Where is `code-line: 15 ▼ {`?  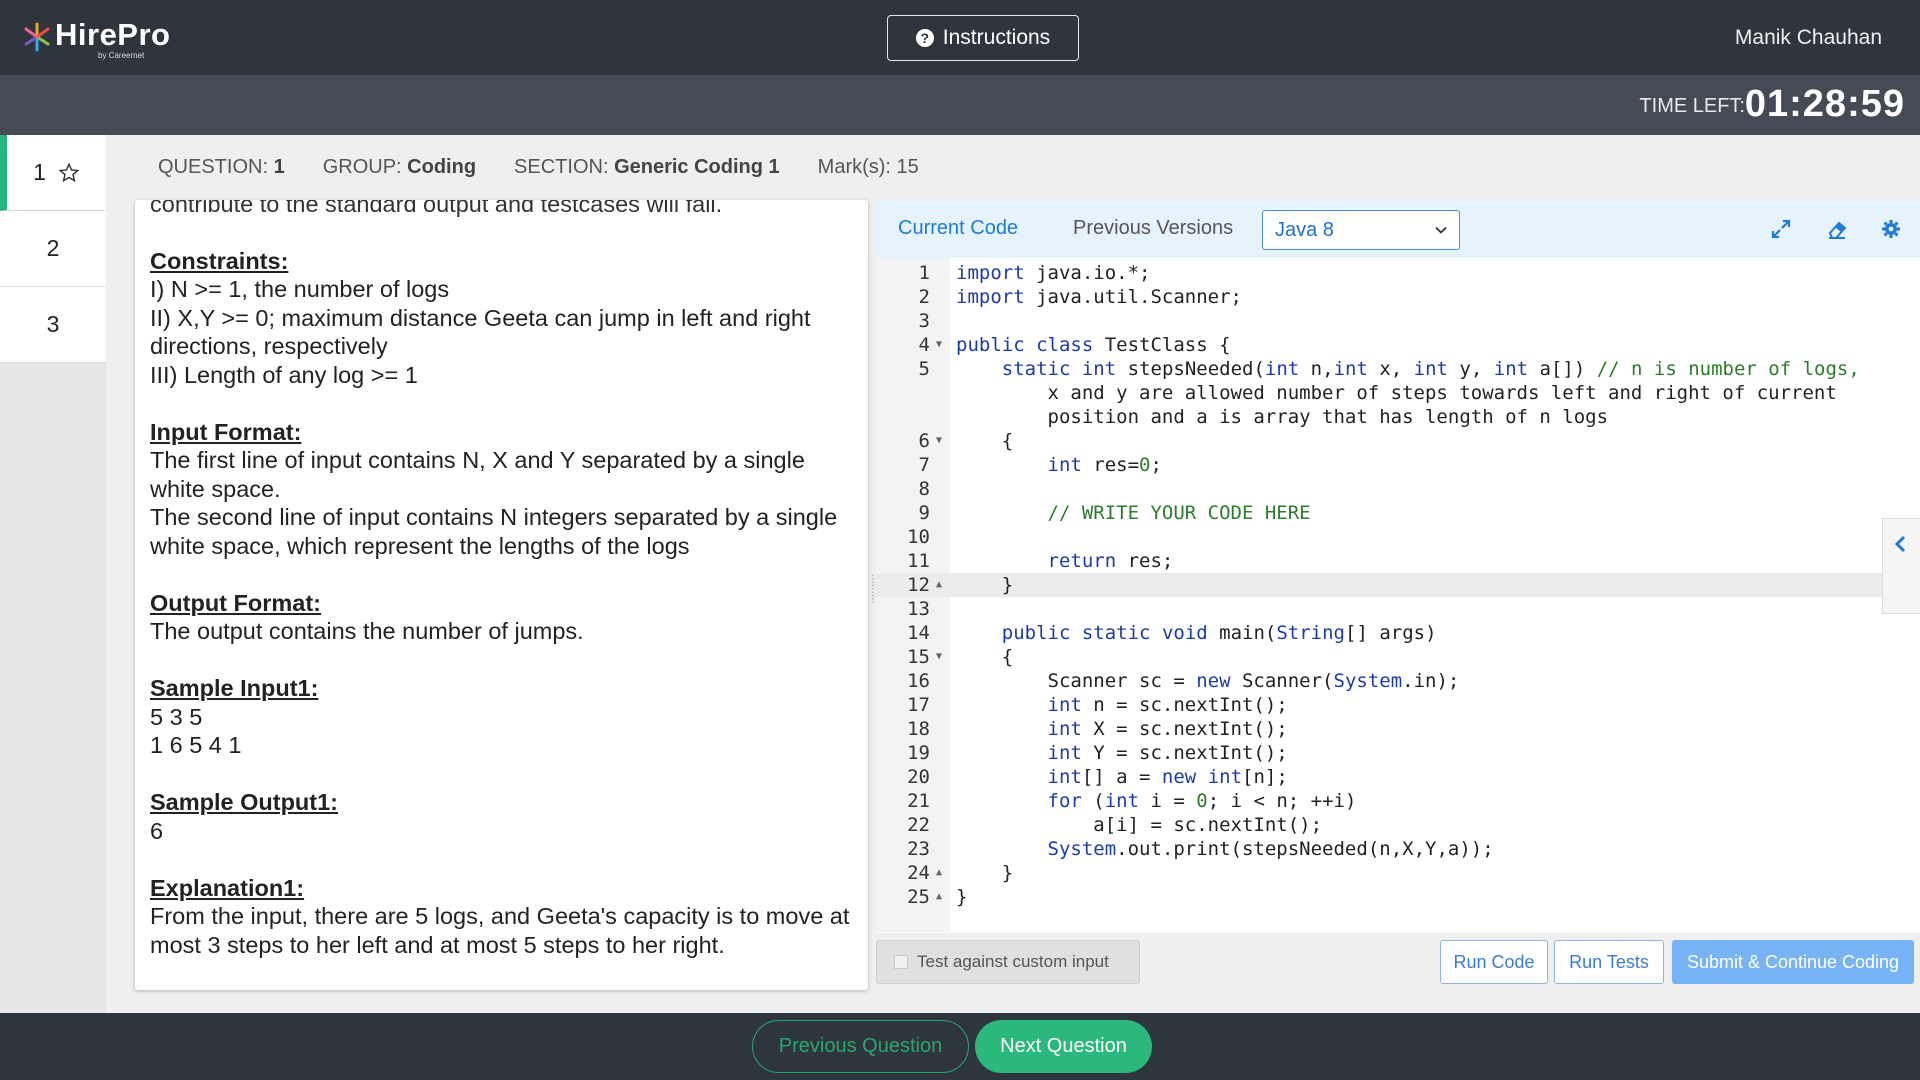
code-line: 15 ▼ { is located at coordinates (1398, 657).